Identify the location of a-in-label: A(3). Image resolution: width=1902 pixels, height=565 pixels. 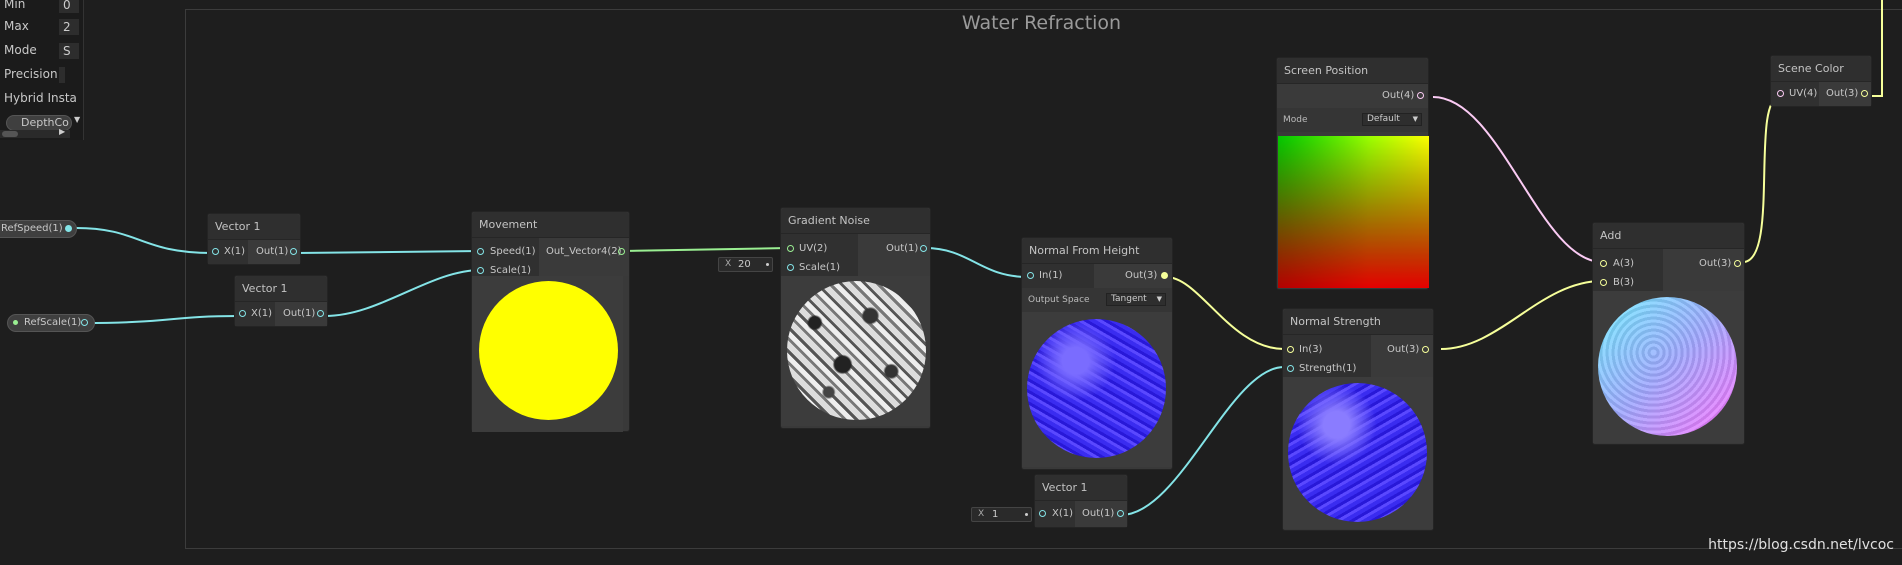
(1624, 263).